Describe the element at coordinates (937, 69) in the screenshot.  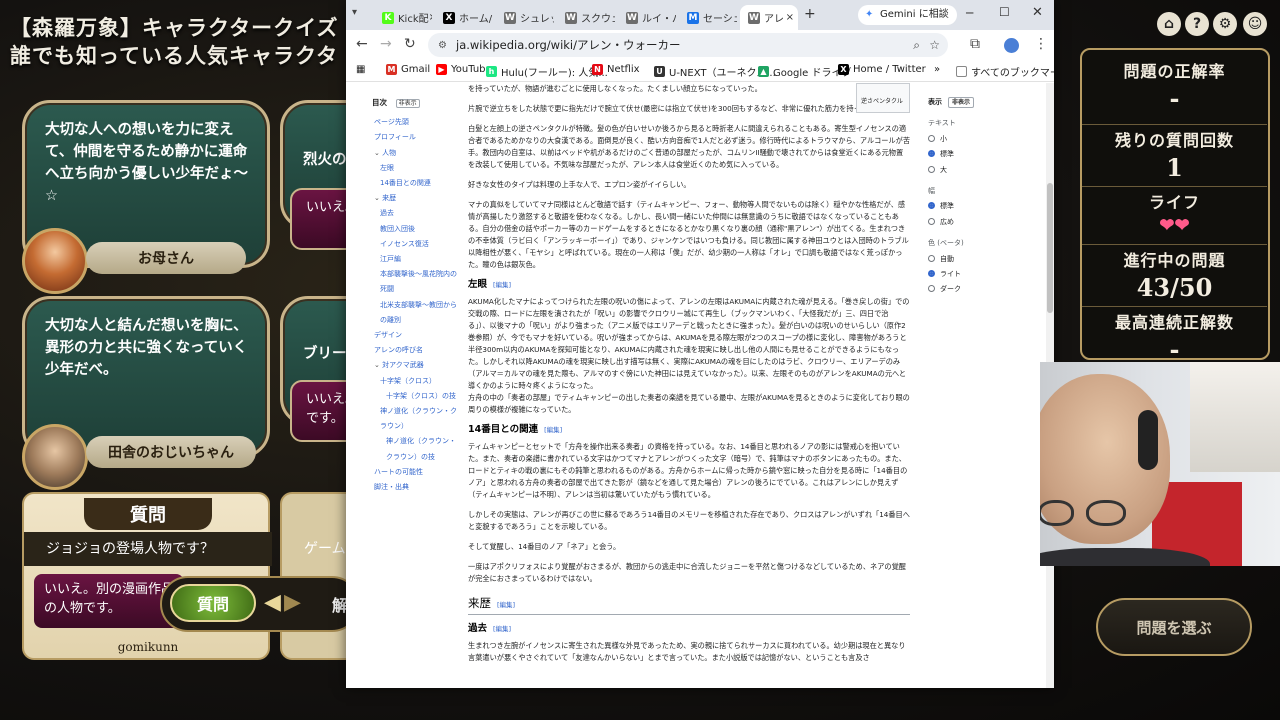
I see `bookmarks-more: »` at that location.